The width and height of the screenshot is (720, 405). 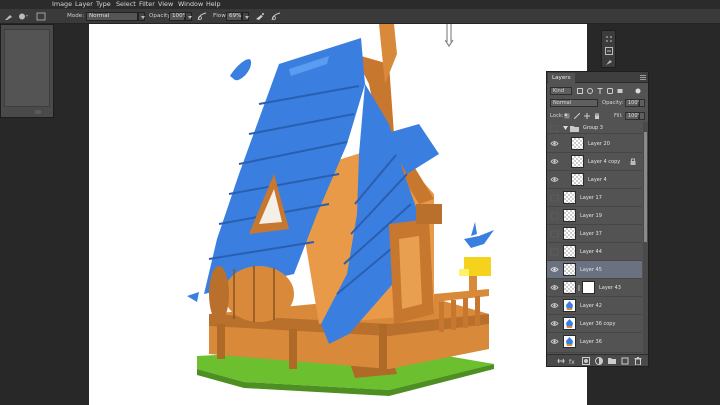 I want to click on group-expand-icon, so click(x=565, y=128).